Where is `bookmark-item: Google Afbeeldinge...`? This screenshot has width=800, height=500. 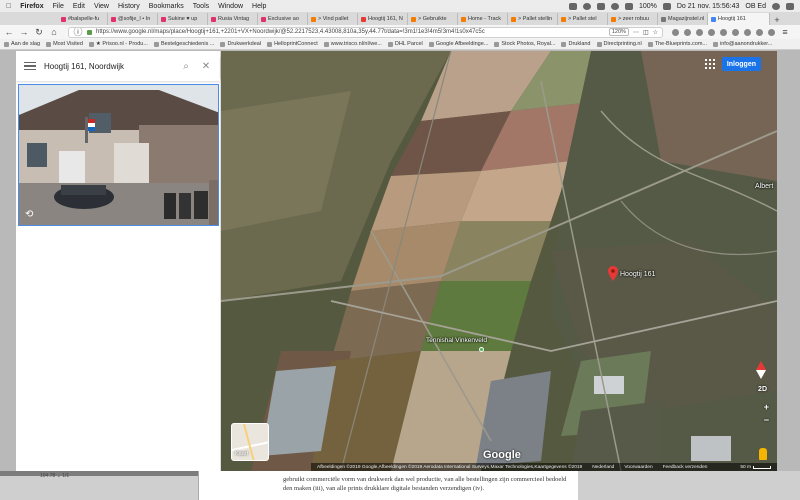
bookmark-item: Google Afbeeldinge... is located at coordinates (458, 44).